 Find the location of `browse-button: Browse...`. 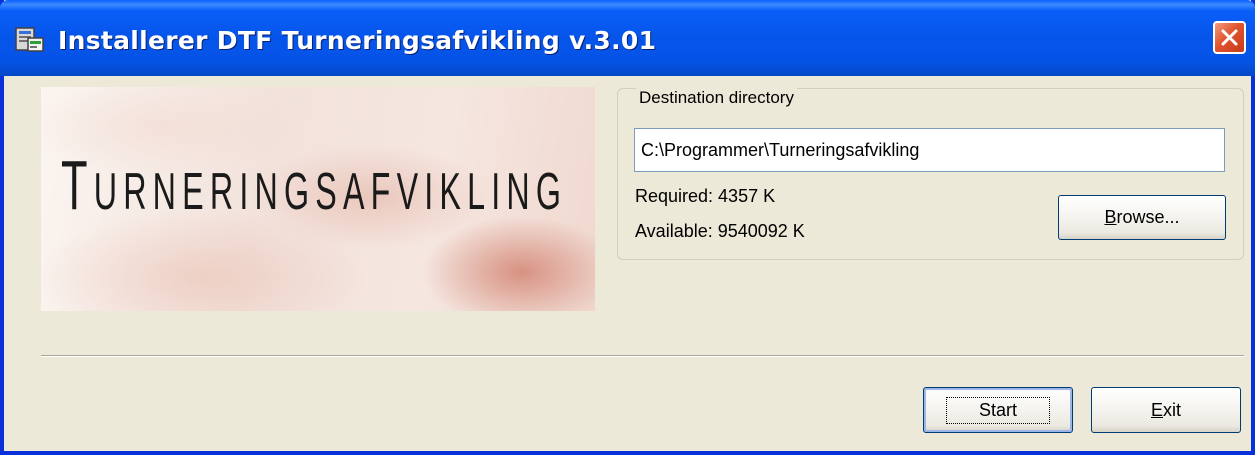

browse-button: Browse... is located at coordinates (1142, 217).